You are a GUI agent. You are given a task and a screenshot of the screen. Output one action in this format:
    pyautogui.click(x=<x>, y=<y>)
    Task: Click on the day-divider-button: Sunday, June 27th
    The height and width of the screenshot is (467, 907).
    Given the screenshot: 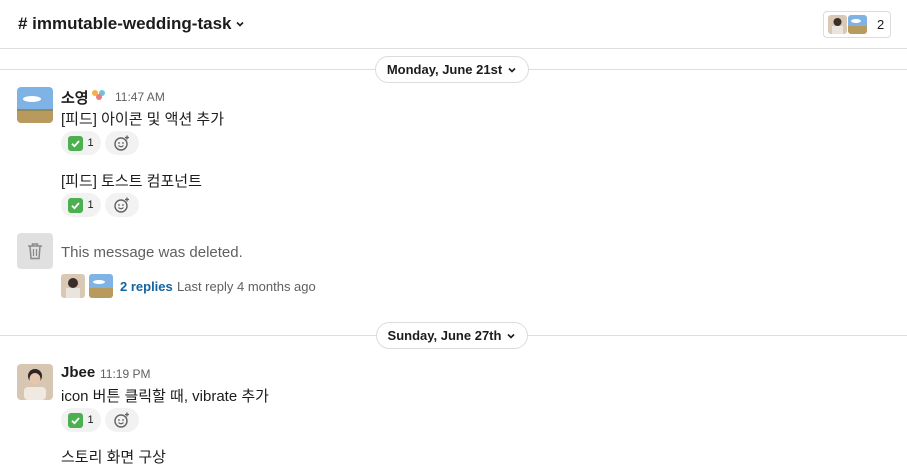 What is the action you would take?
    pyautogui.click(x=452, y=335)
    